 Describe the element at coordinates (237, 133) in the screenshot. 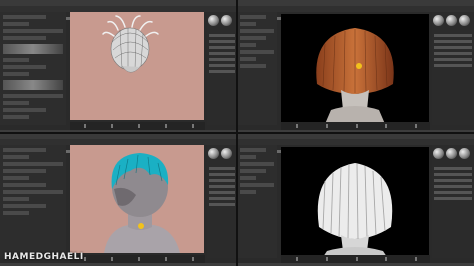

I see `divider` at that location.